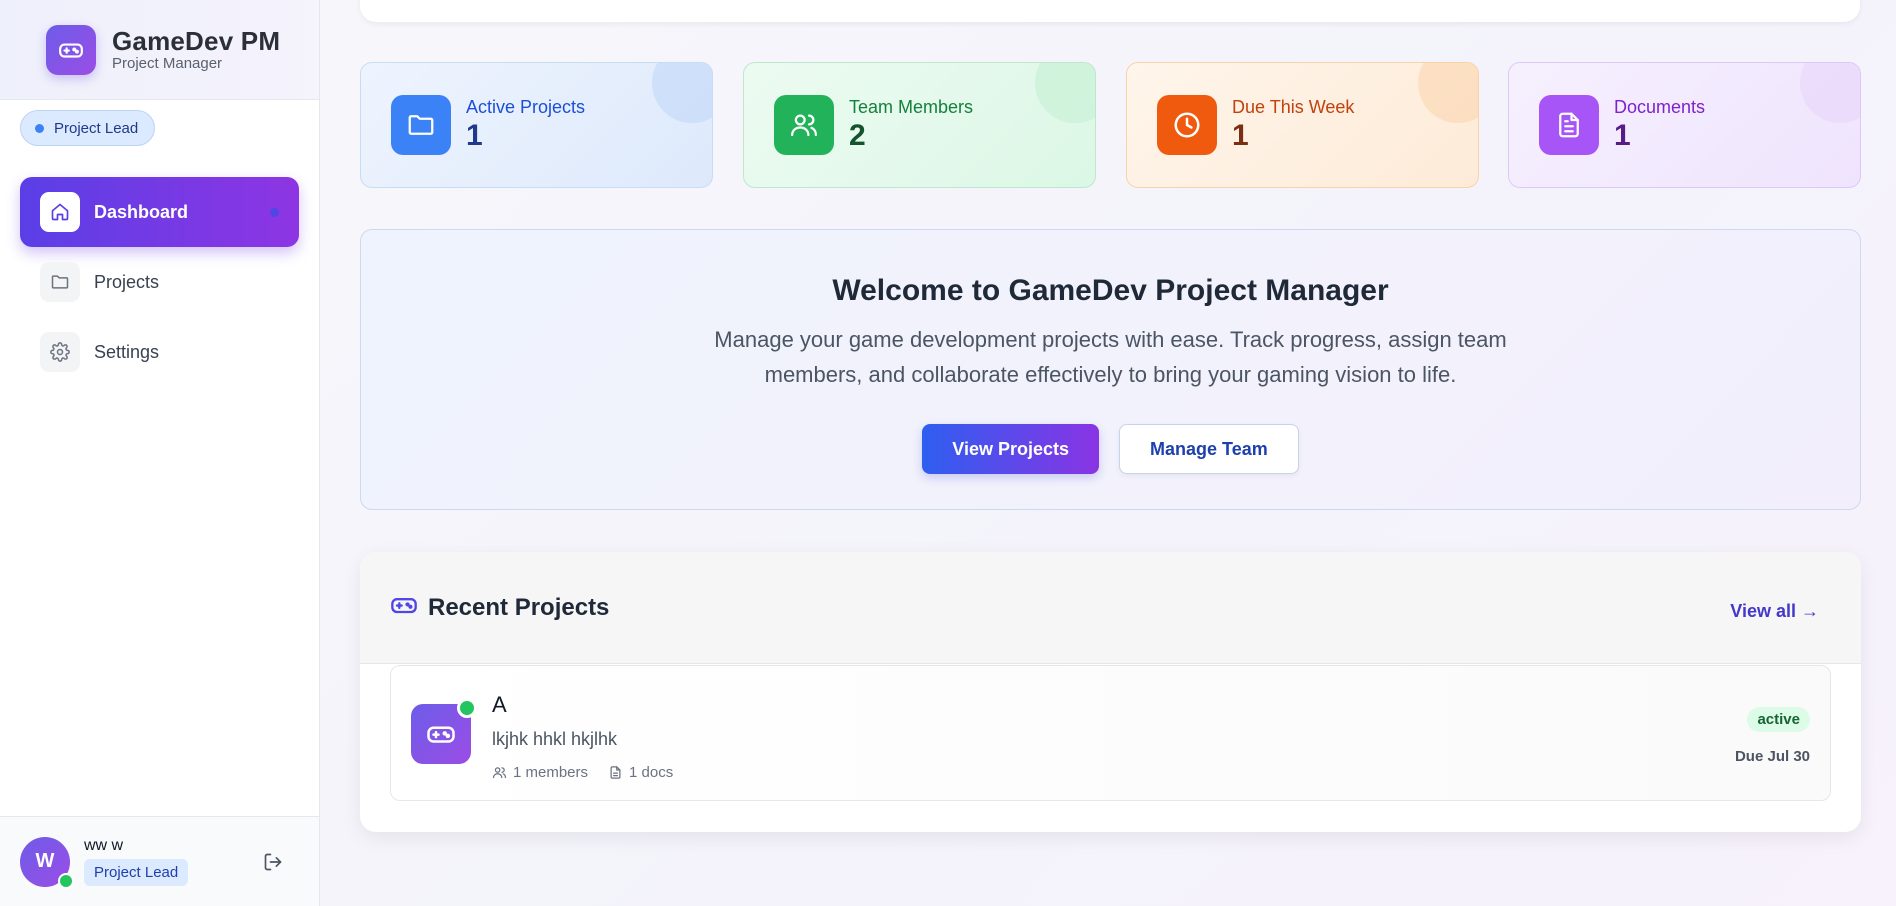  I want to click on avatar-initial: W, so click(45, 861).